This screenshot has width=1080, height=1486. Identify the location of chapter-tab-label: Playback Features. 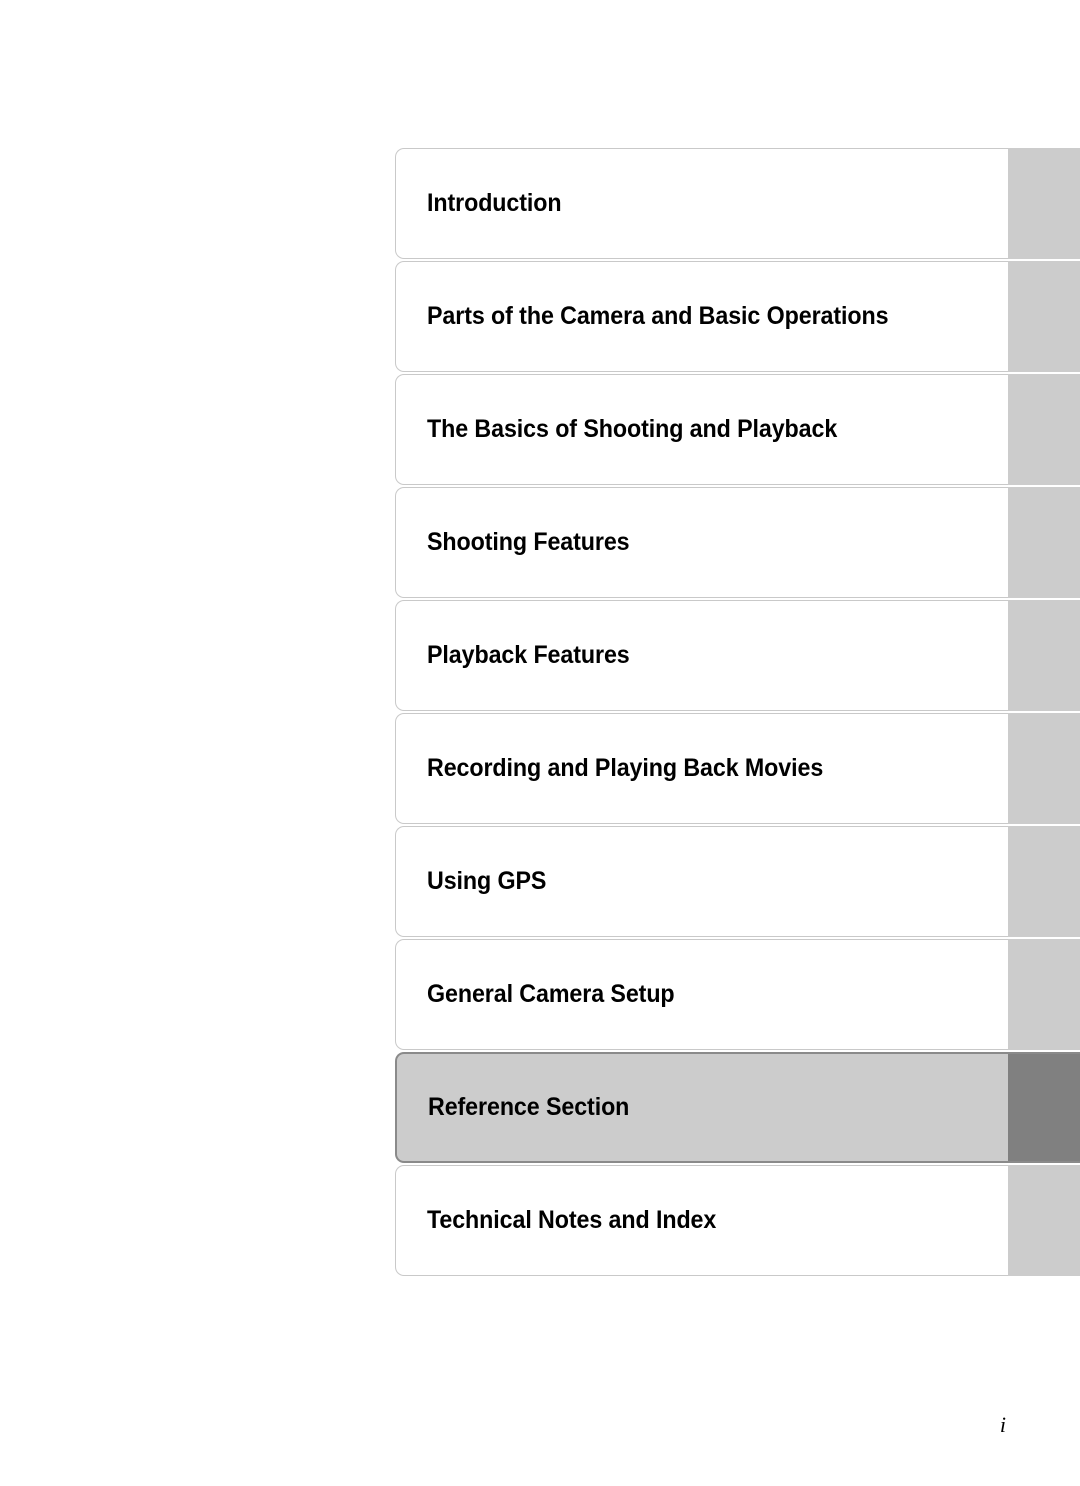
(528, 655).